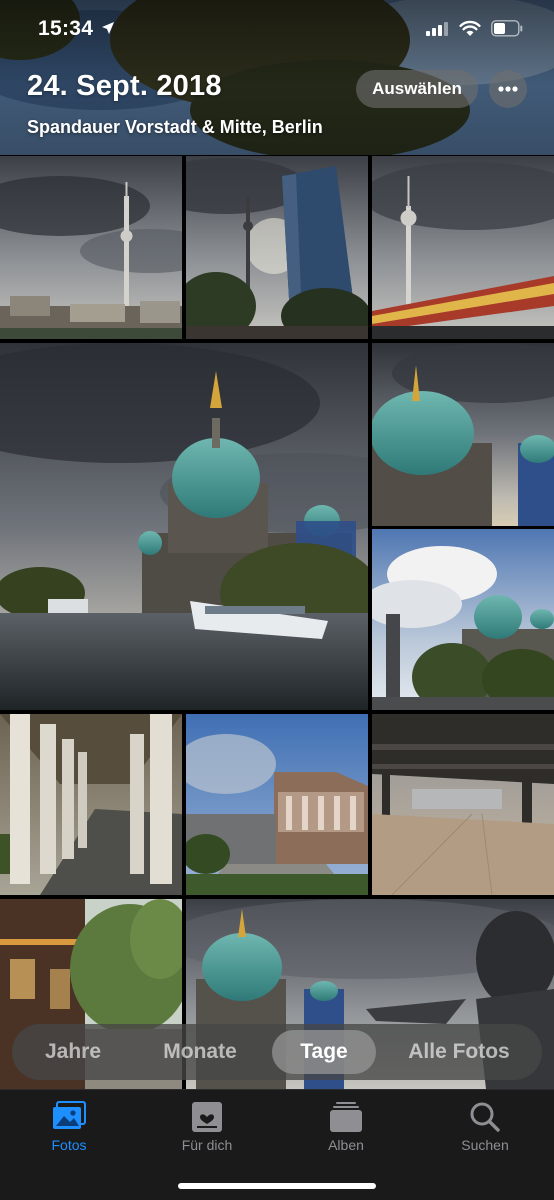 The width and height of the screenshot is (554, 1200). I want to click on albums-icon, so click(346, 1117).